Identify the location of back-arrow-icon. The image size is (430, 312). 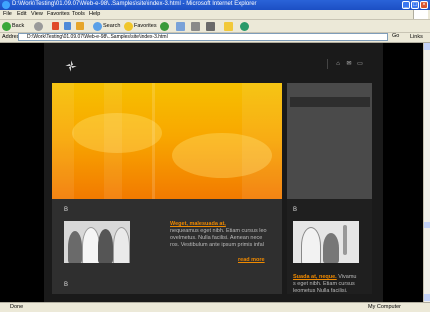
(6, 26).